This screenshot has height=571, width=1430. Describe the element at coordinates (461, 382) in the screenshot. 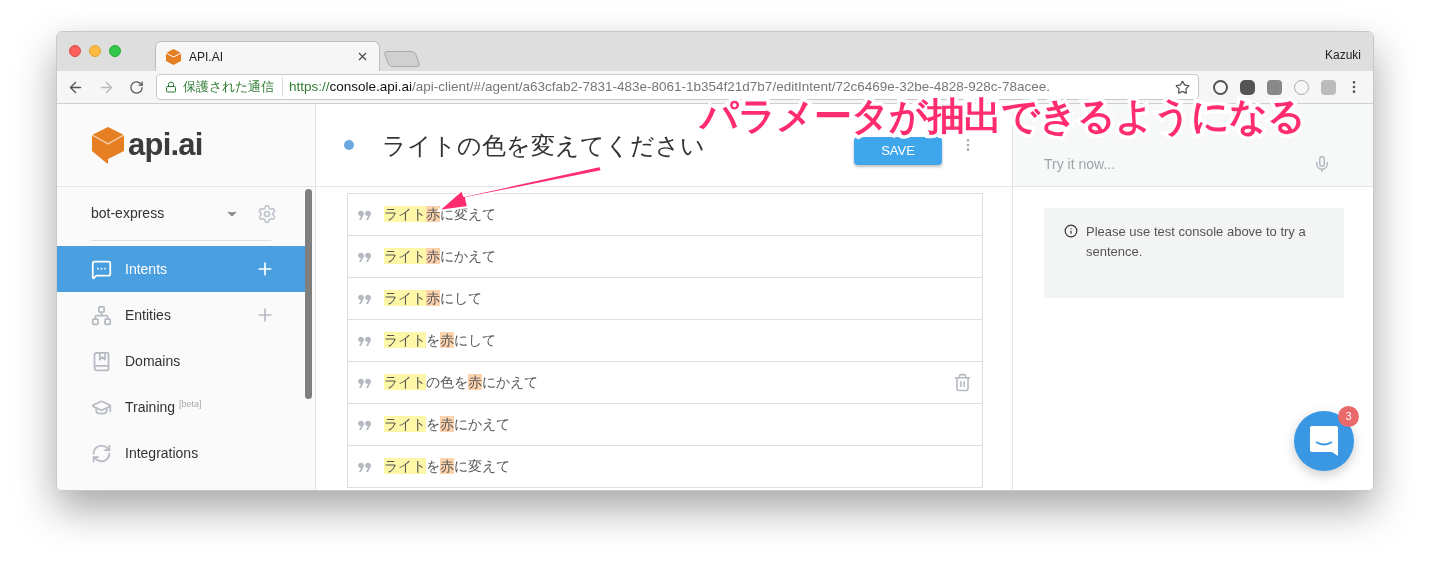

I see `example-text: ライトの色を赤にかえて` at that location.